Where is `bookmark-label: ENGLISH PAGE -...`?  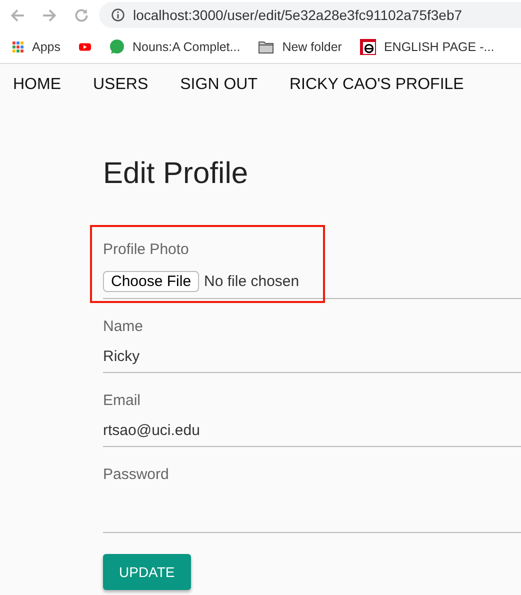 bookmark-label: ENGLISH PAGE -... is located at coordinates (439, 47).